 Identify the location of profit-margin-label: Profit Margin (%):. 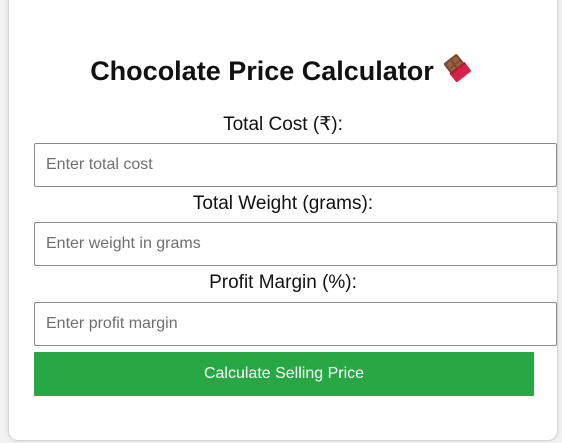
(283, 282).